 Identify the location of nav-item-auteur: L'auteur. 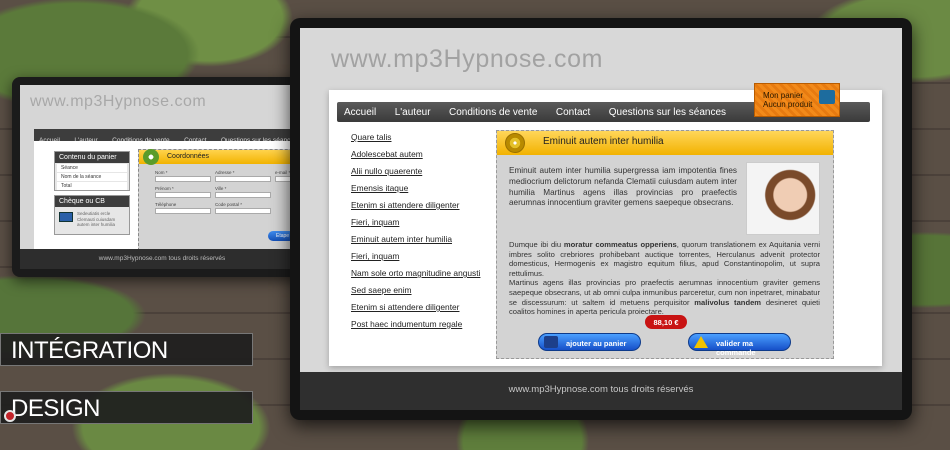
(413, 111).